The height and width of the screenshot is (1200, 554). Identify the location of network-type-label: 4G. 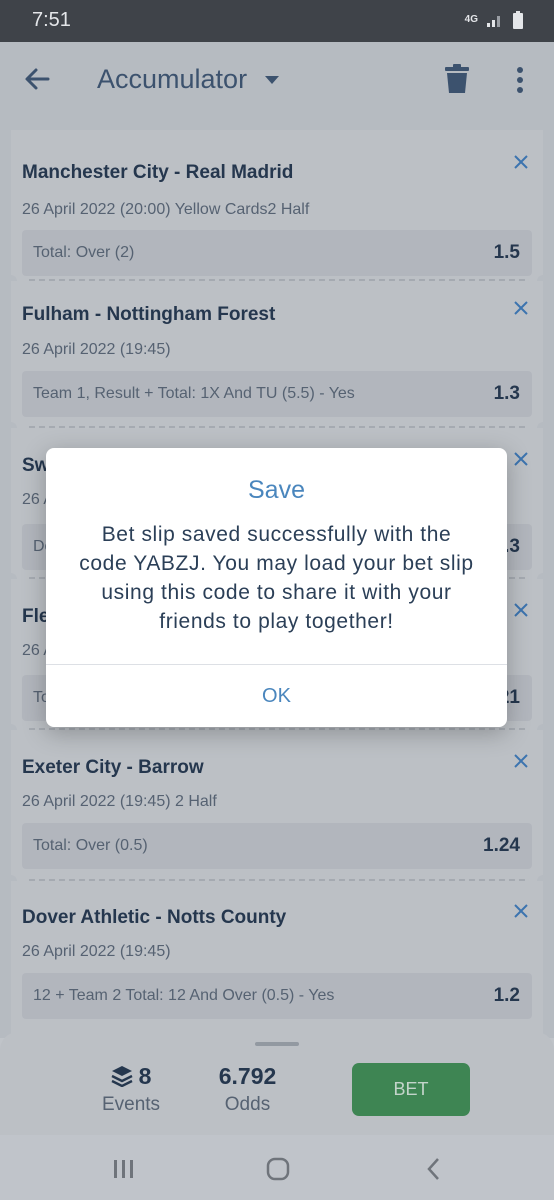
(471, 19).